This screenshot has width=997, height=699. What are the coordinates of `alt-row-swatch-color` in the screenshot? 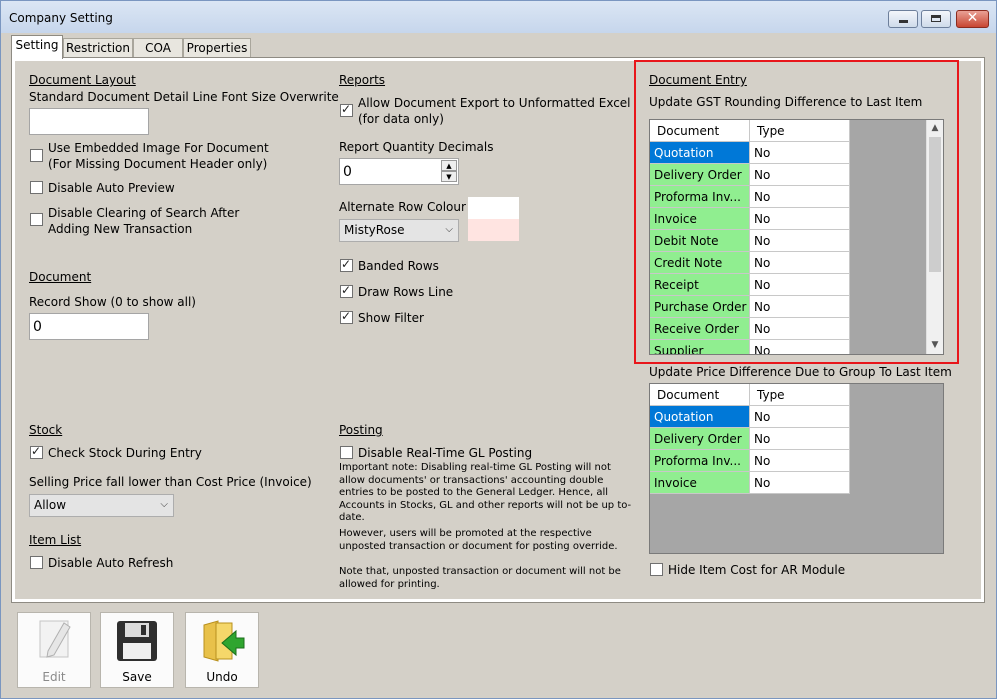 It's located at (493, 230).